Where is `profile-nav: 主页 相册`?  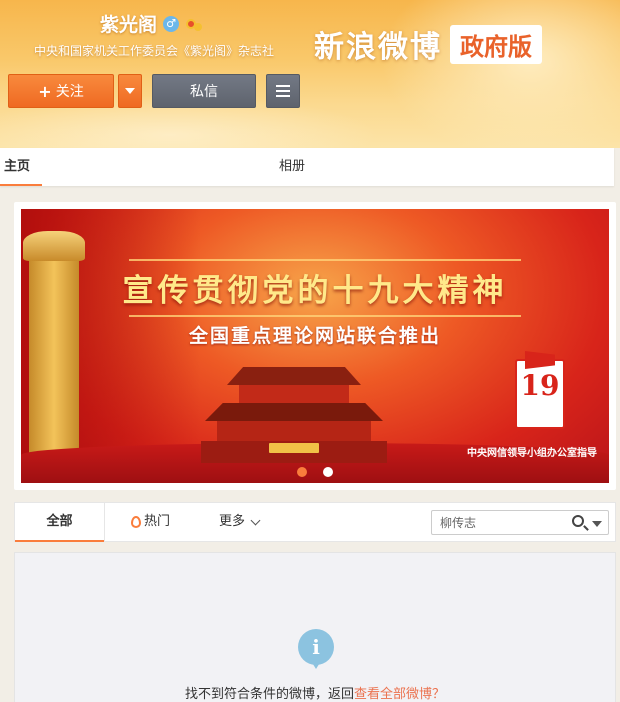
profile-nav: 主页 相册 is located at coordinates (307, 167).